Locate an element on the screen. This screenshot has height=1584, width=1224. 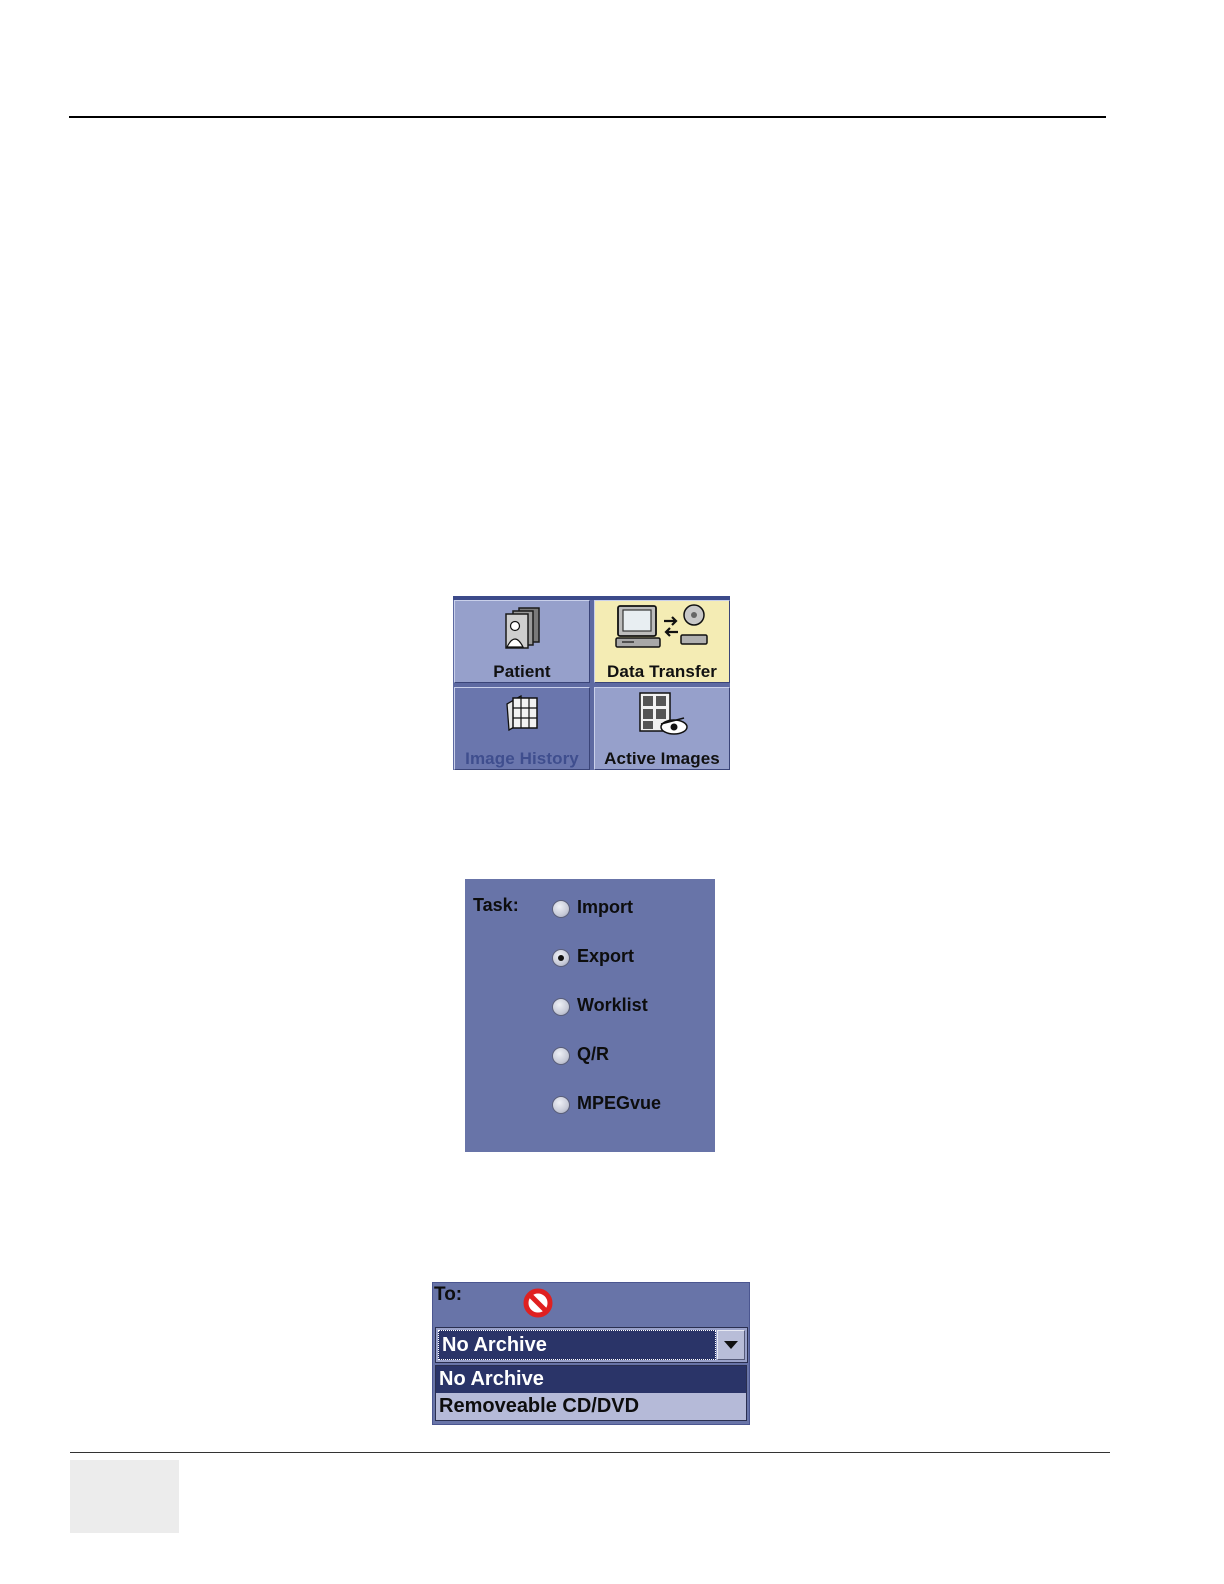
active-images-button: Active Images is located at coordinates (662, 728).